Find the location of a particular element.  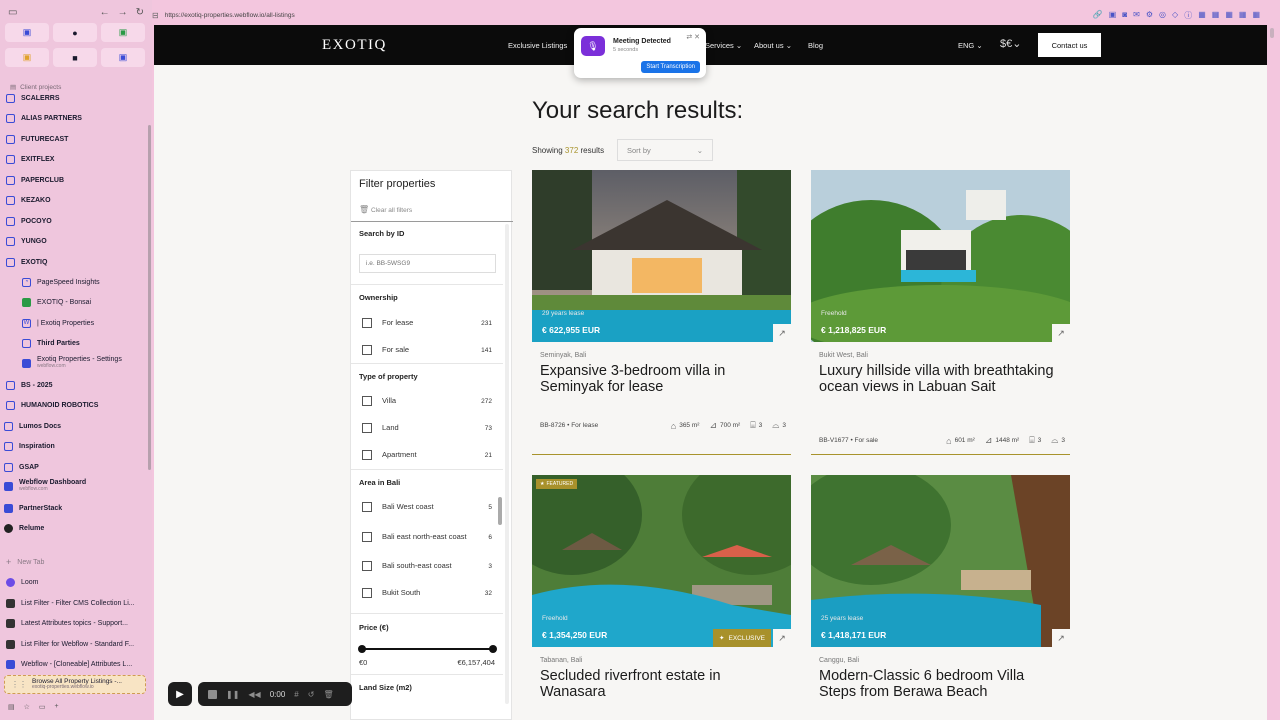

sidebar-folder: YUNGO is located at coordinates (75, 241).